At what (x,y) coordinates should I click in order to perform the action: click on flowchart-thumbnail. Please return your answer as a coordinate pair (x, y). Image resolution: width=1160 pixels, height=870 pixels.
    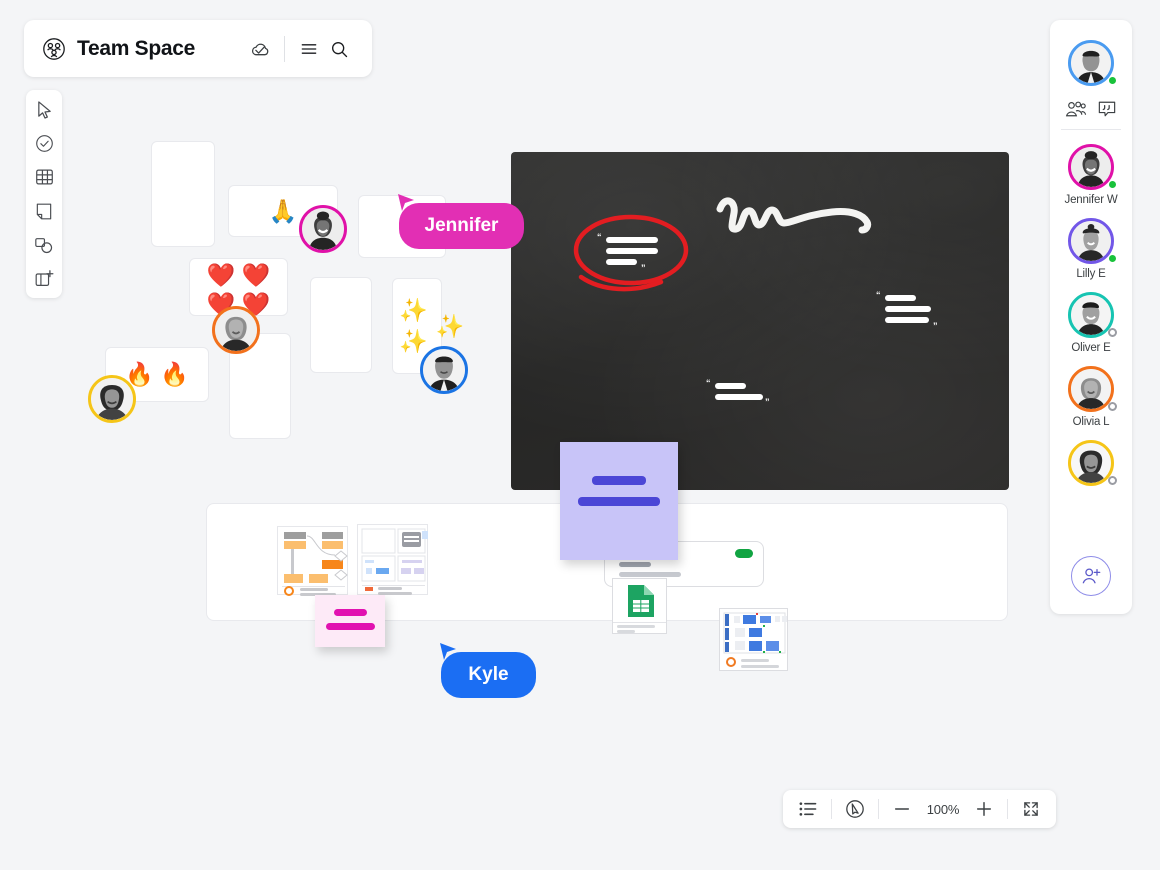
    Looking at the image, I should click on (312, 561).